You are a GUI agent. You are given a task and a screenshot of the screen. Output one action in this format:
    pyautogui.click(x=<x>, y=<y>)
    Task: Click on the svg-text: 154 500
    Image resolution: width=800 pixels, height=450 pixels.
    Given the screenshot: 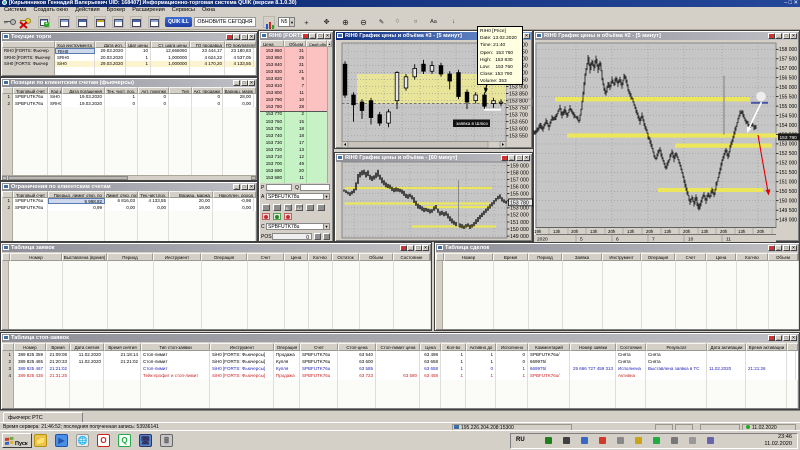 What is the action you would take?
    pyautogui.click(x=788, y=116)
    